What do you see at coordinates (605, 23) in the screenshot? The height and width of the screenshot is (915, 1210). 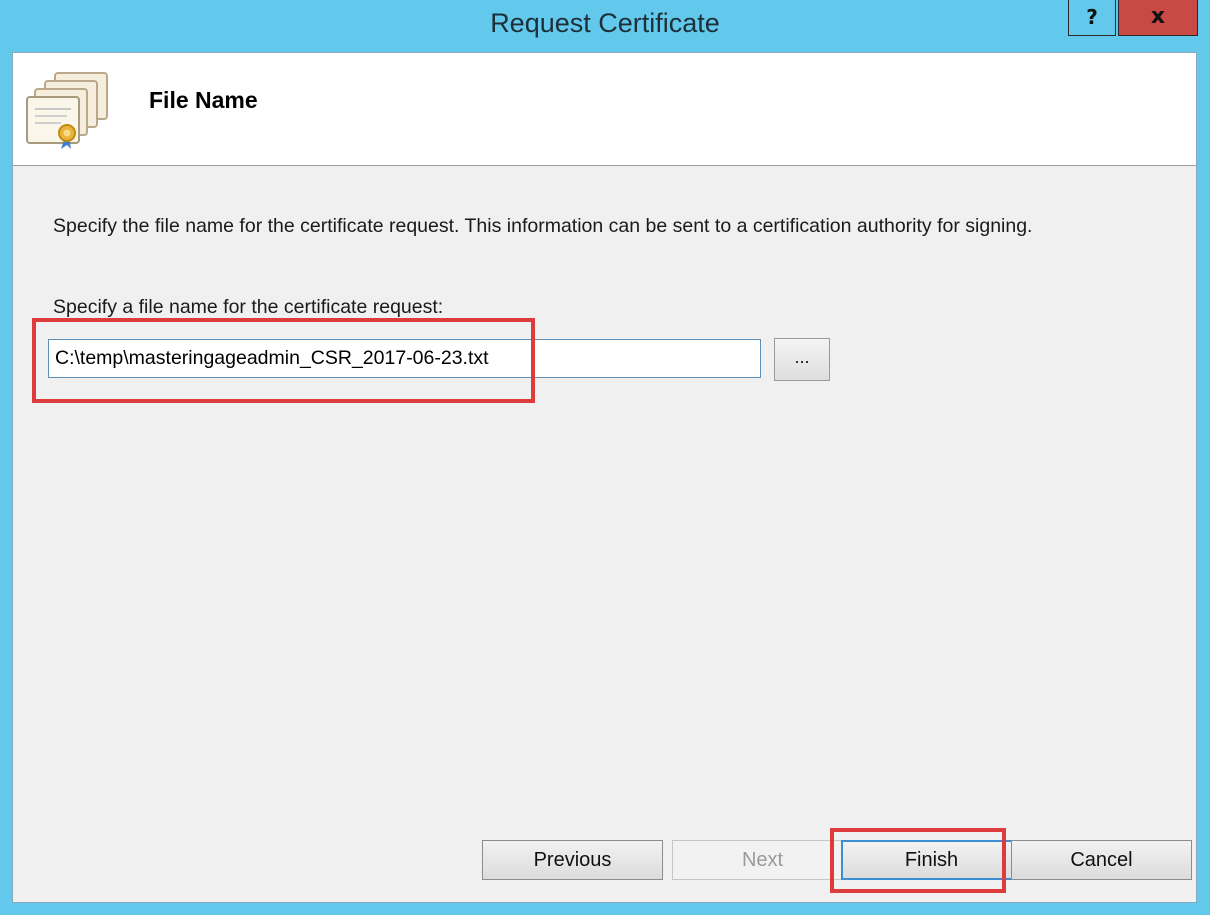 I see `window-title: Request Certificate` at bounding box center [605, 23].